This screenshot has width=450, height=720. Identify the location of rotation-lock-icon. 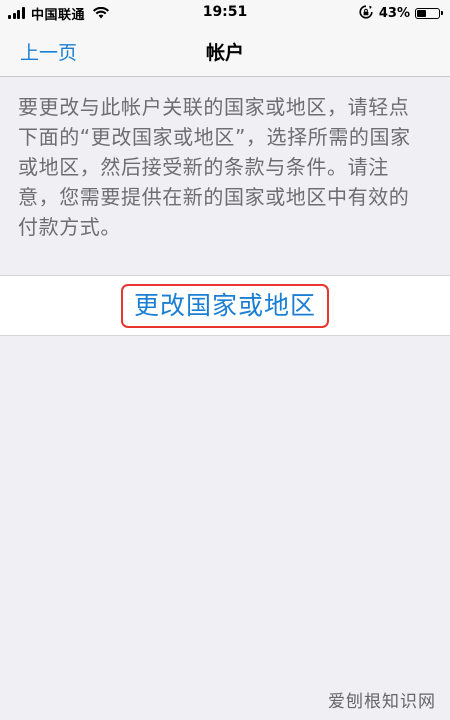
(366, 13).